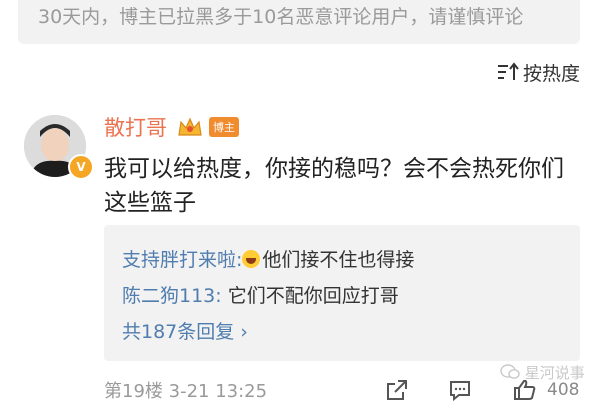 This screenshot has width=600, height=410. Describe the element at coordinates (460, 390) in the screenshot. I see `comment-icon` at that location.